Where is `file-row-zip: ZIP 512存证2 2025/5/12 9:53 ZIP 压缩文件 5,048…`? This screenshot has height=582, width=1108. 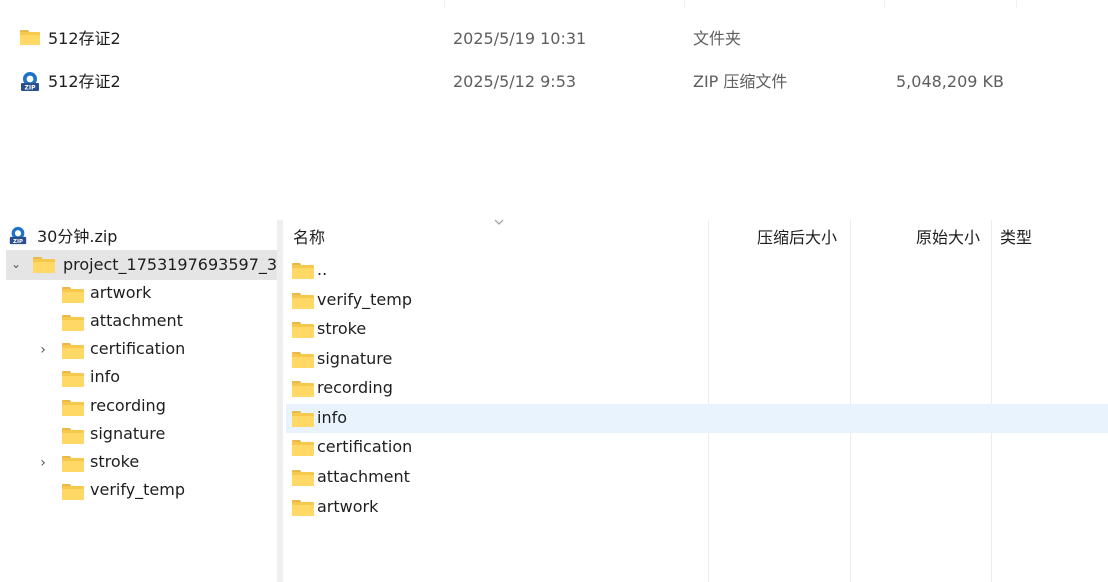 file-row-zip: ZIP 512存证2 2025/5/12 9:53 ZIP 压缩文件 5,048… is located at coordinates (554, 83).